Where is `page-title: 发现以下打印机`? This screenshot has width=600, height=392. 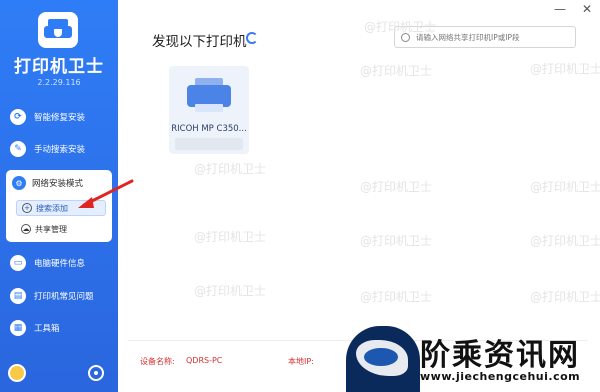
page-title: 发现以下打印机 is located at coordinates (199, 42).